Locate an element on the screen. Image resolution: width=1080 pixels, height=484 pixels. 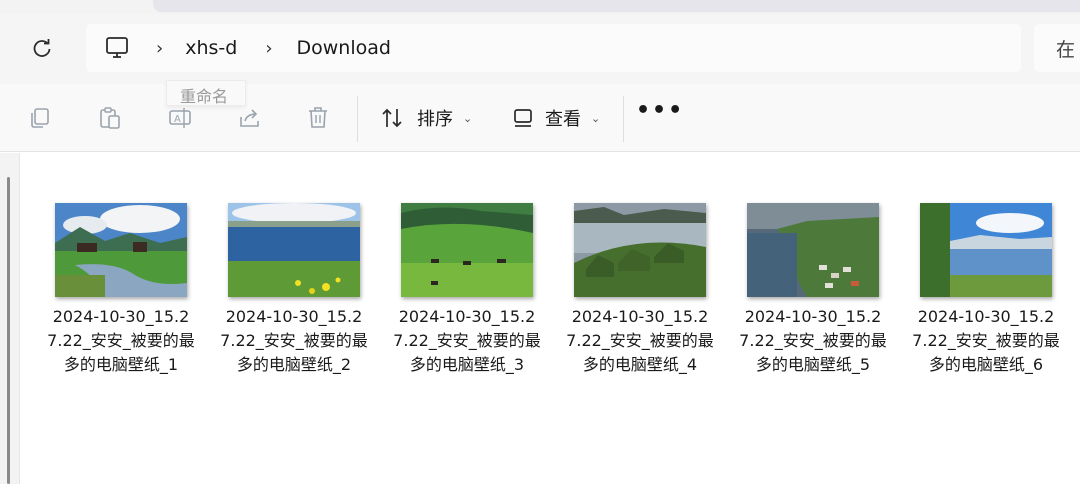
paste-icon is located at coordinates (110, 118).